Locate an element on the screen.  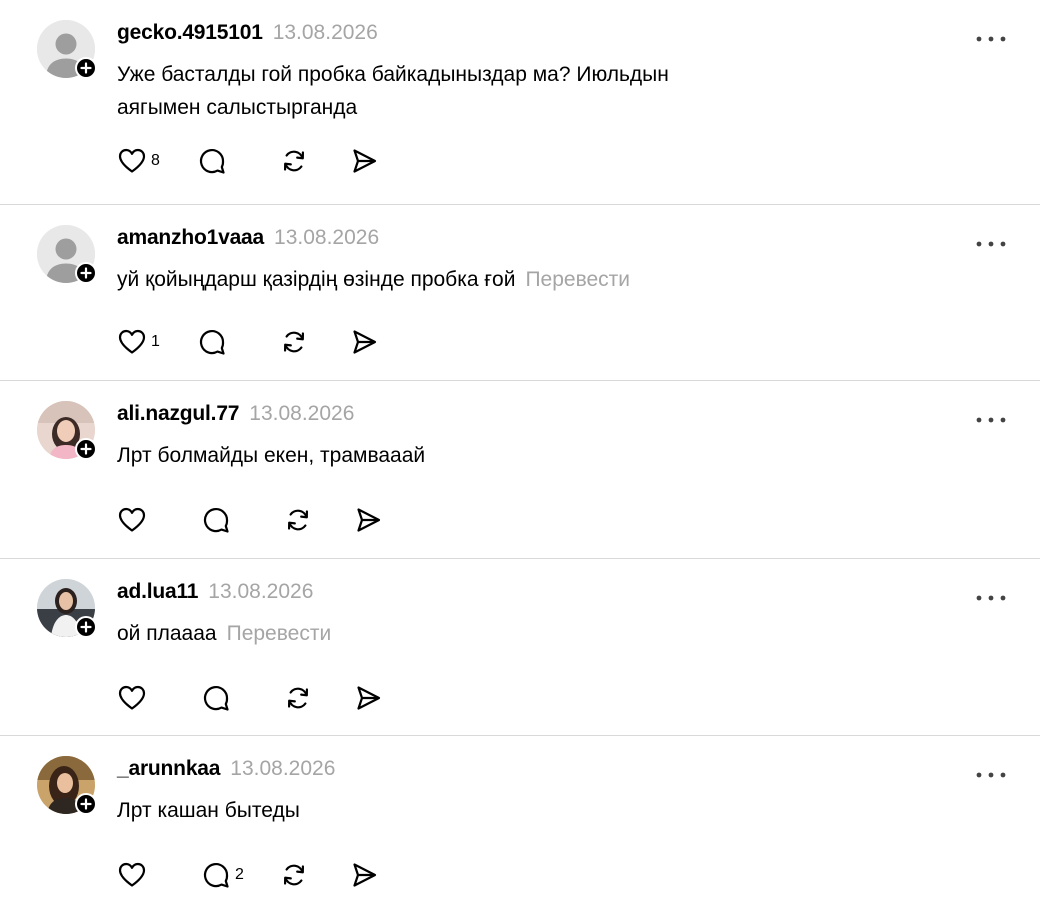
comment-text-content: уй қойыңдарш қазірдің өзінде пробка ғой is located at coordinates (316, 279).